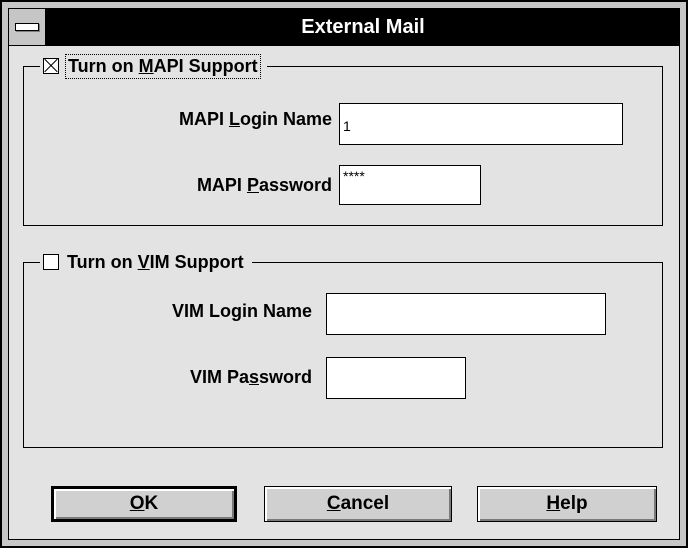 Image resolution: width=697 pixels, height=555 pixels. I want to click on help-button: Help, so click(567, 504).